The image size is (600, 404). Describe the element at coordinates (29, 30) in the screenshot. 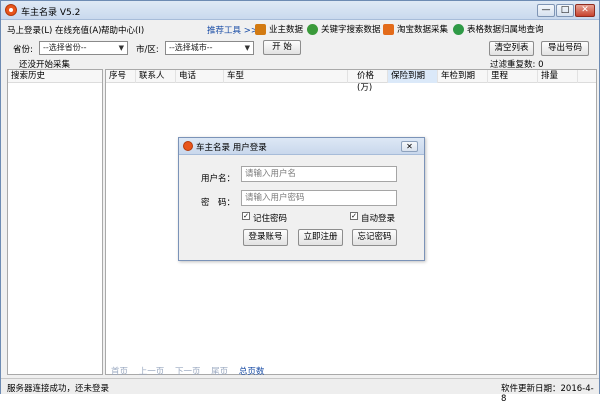

I see `menu-login: 马上登录(L)` at that location.